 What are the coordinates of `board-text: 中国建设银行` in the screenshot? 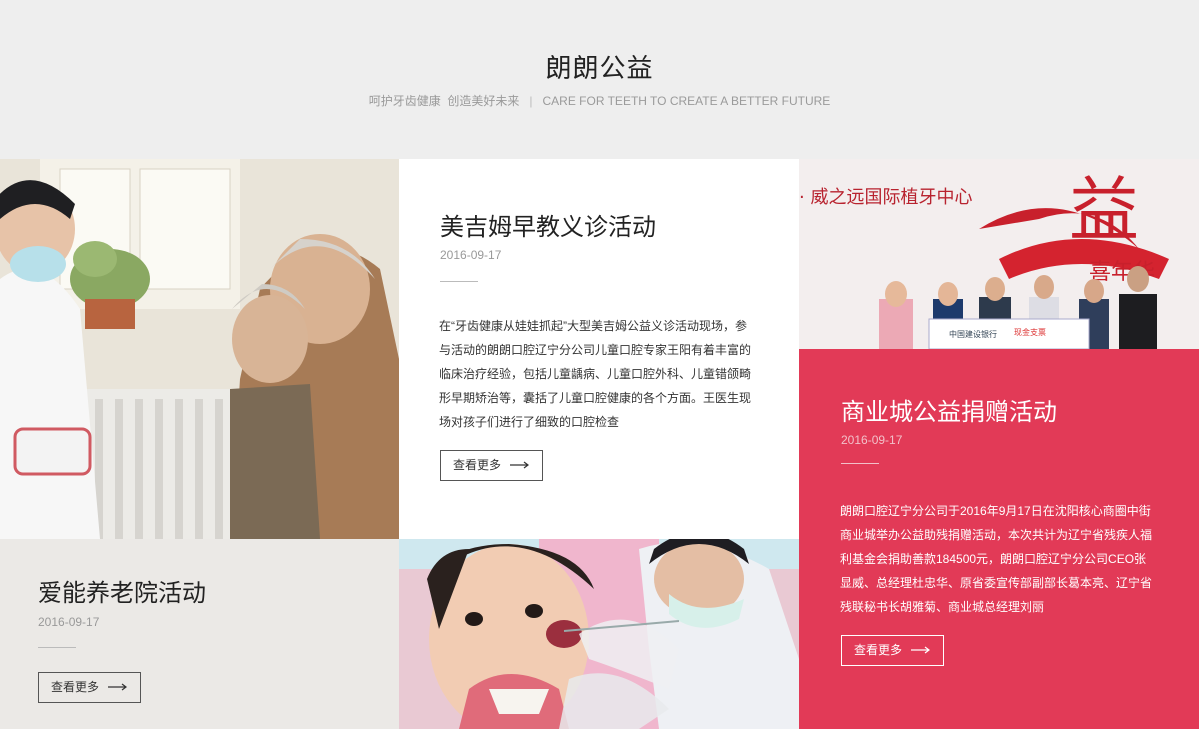 It's located at (973, 334).